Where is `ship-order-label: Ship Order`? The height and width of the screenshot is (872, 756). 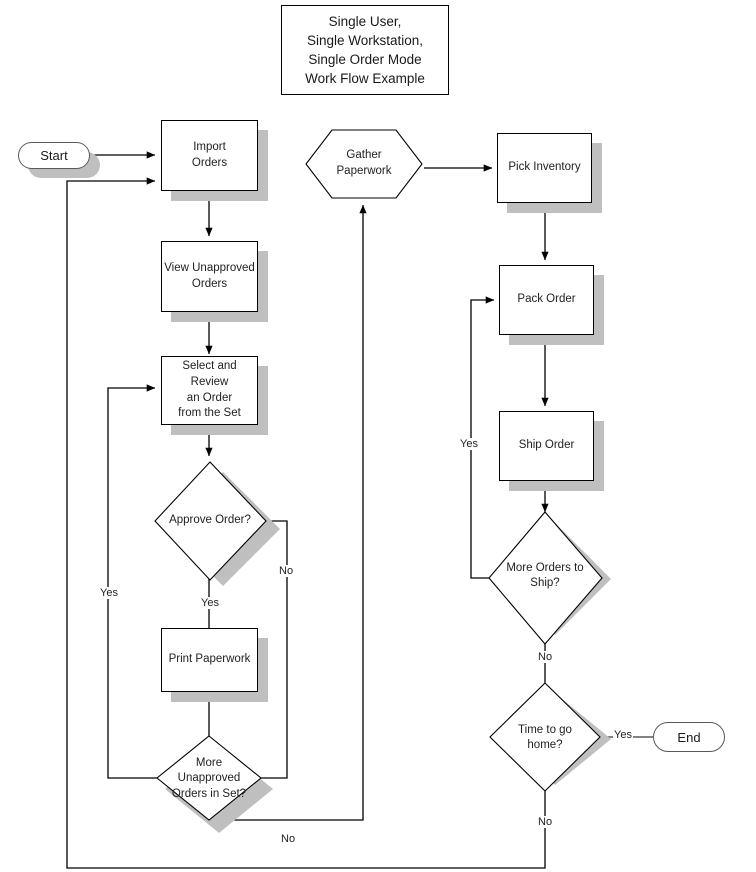
ship-order-label: Ship Order is located at coordinates (546, 445).